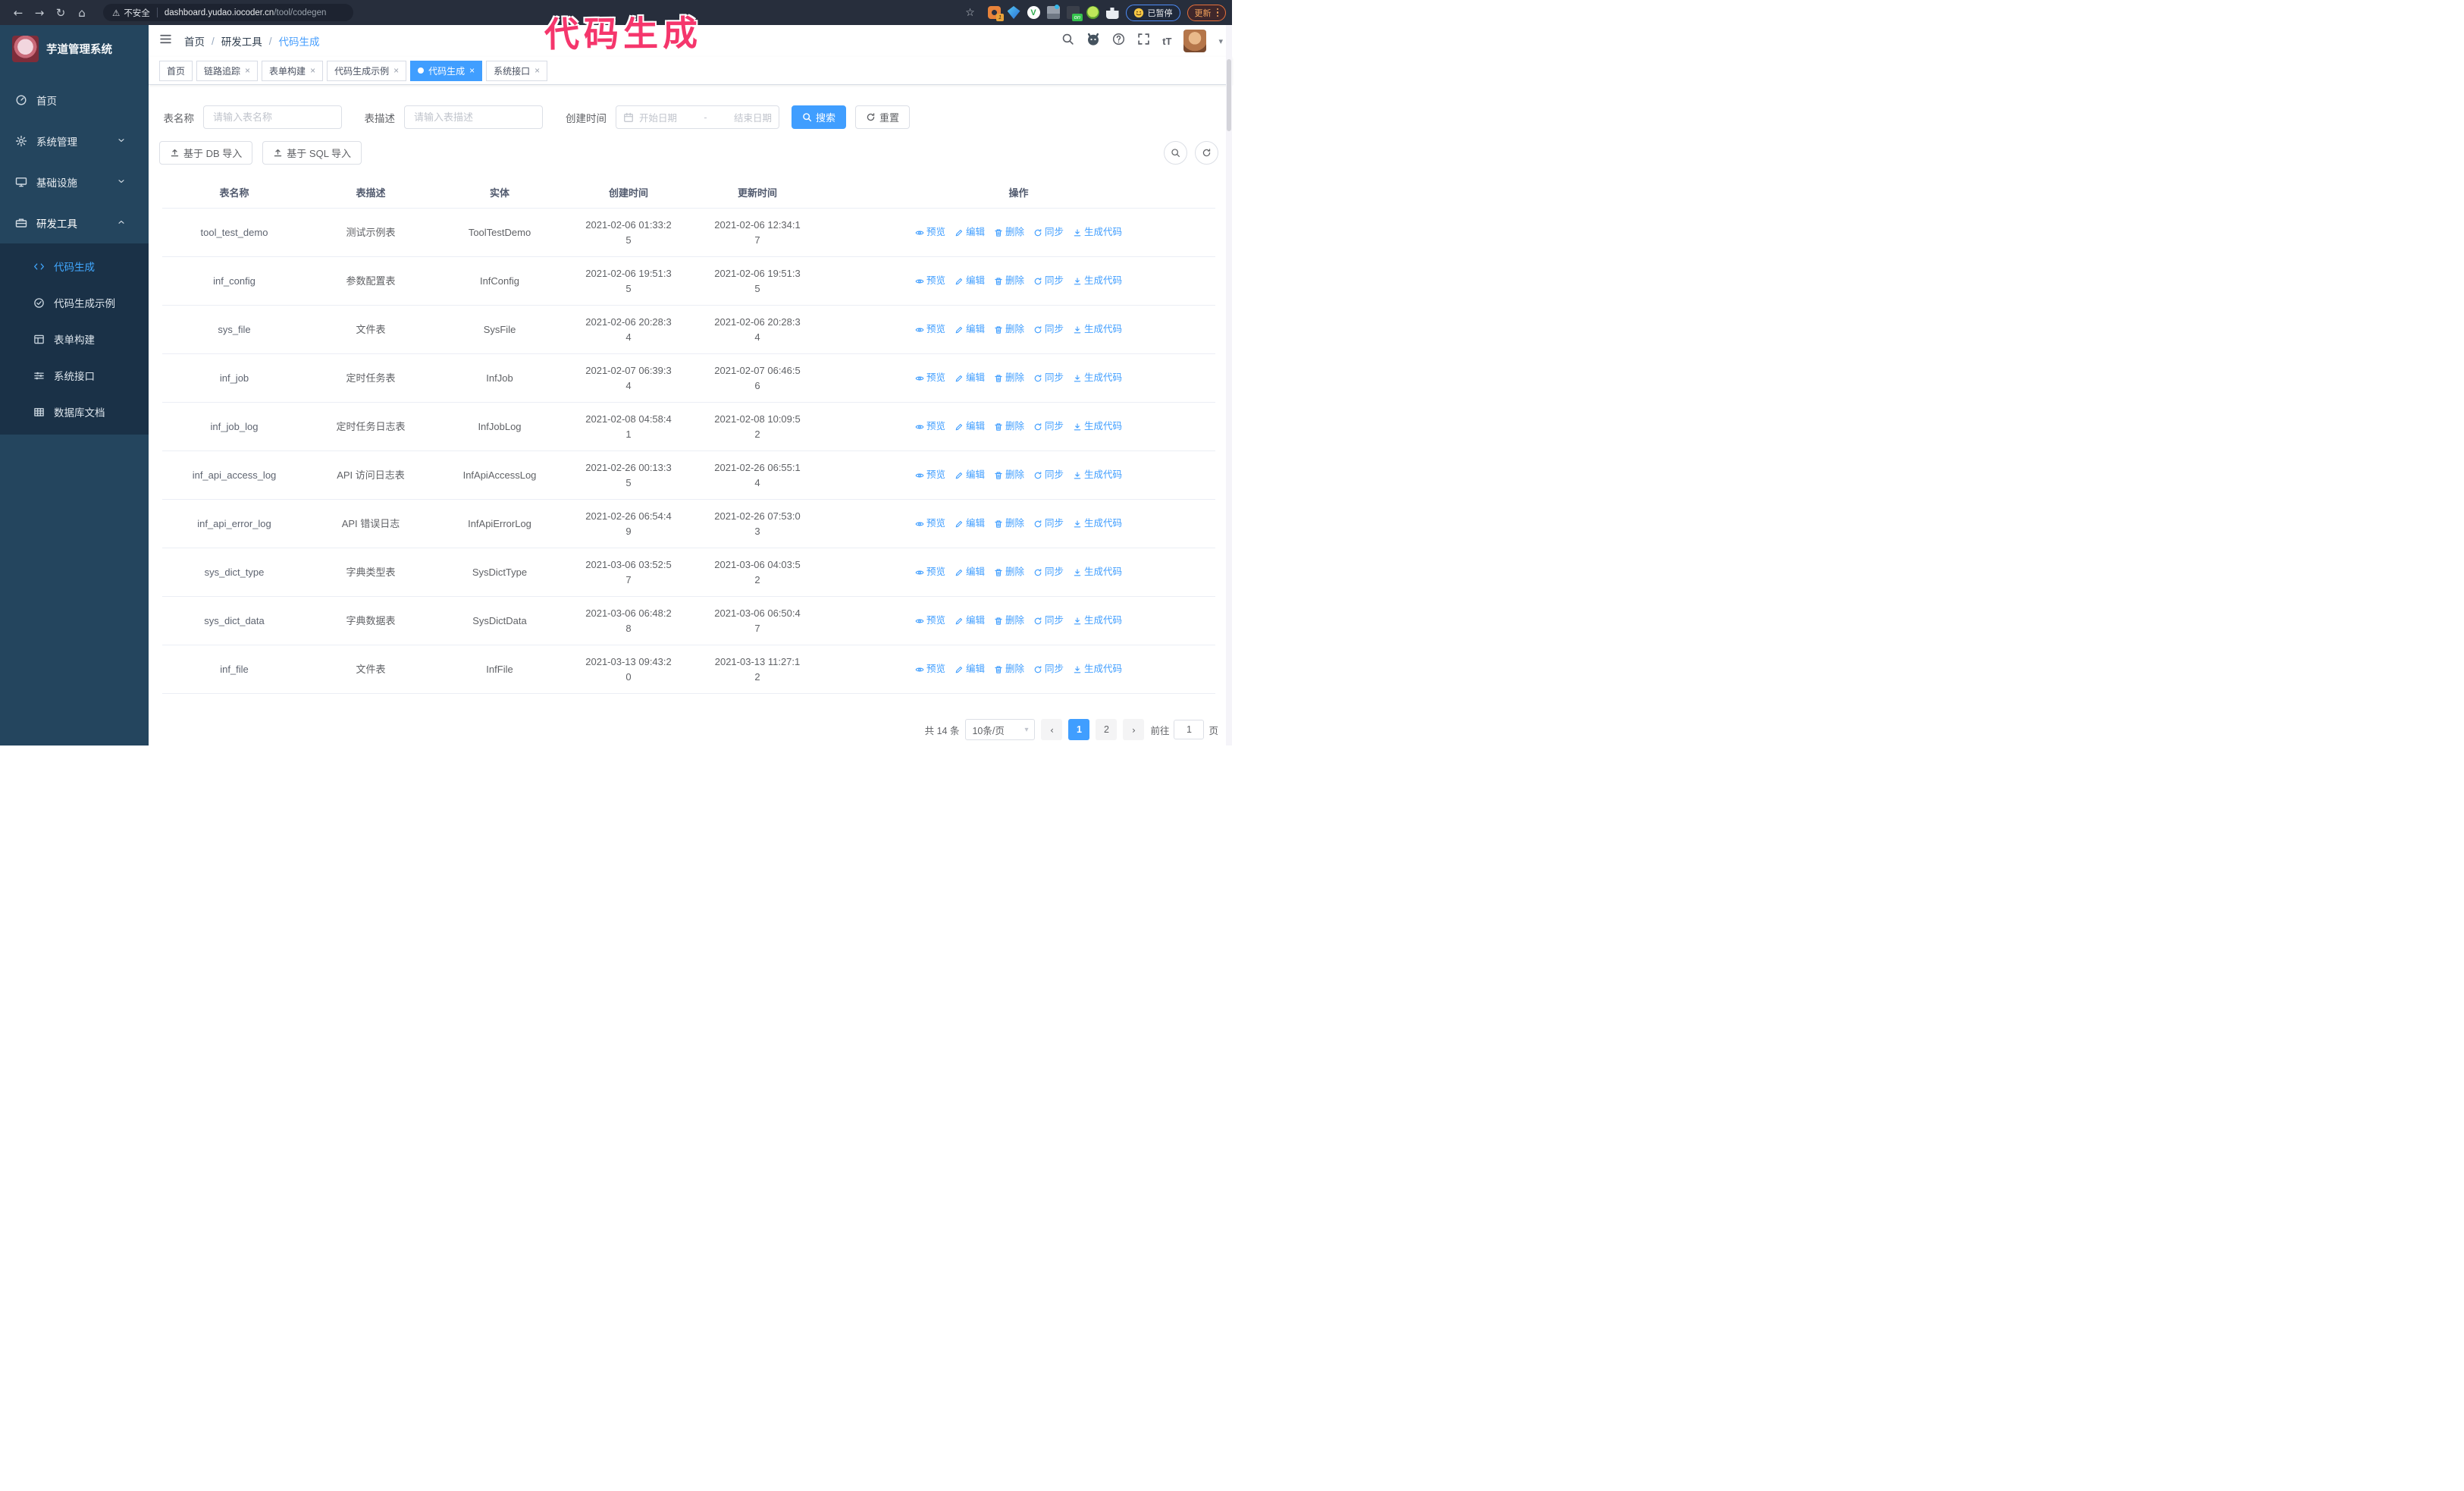 The image size is (2464, 1491). I want to click on profile-paused-chip: 已暂停, so click(1153, 12).